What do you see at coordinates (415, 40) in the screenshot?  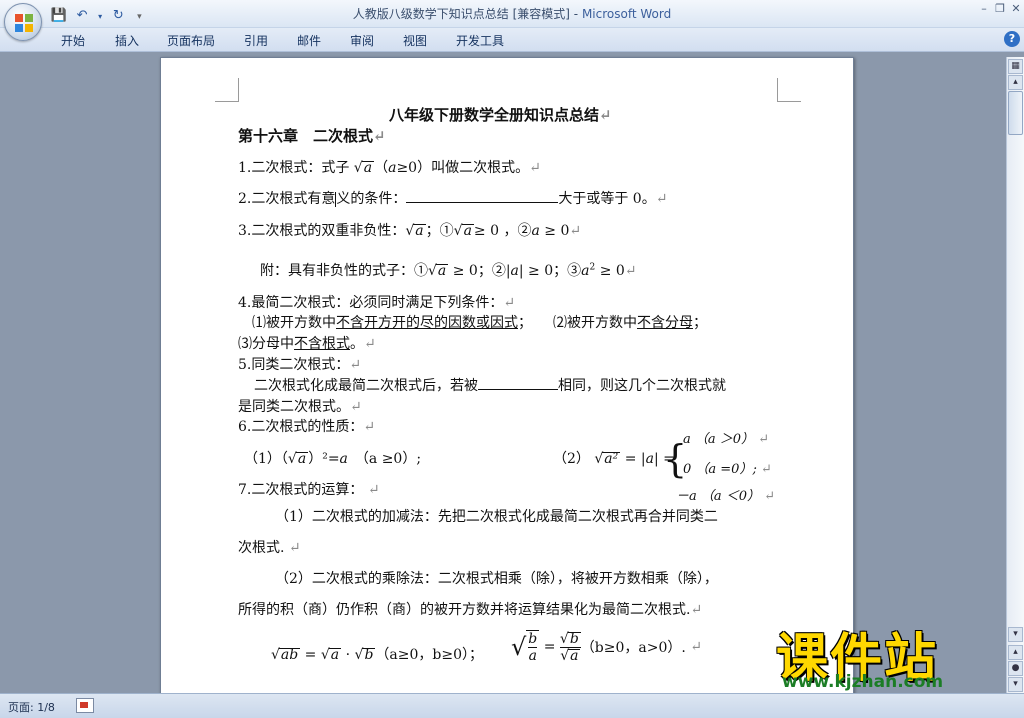 I see `tab-view: 视图` at bounding box center [415, 40].